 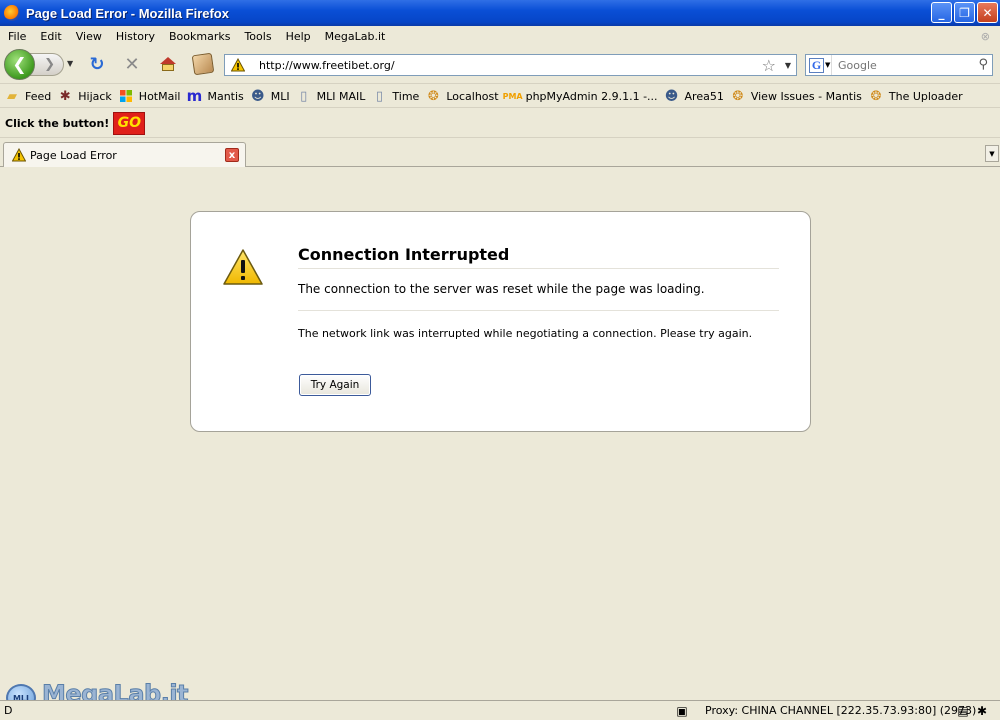 I want to click on bookmark-area51: ☻ Area51, so click(x=694, y=96).